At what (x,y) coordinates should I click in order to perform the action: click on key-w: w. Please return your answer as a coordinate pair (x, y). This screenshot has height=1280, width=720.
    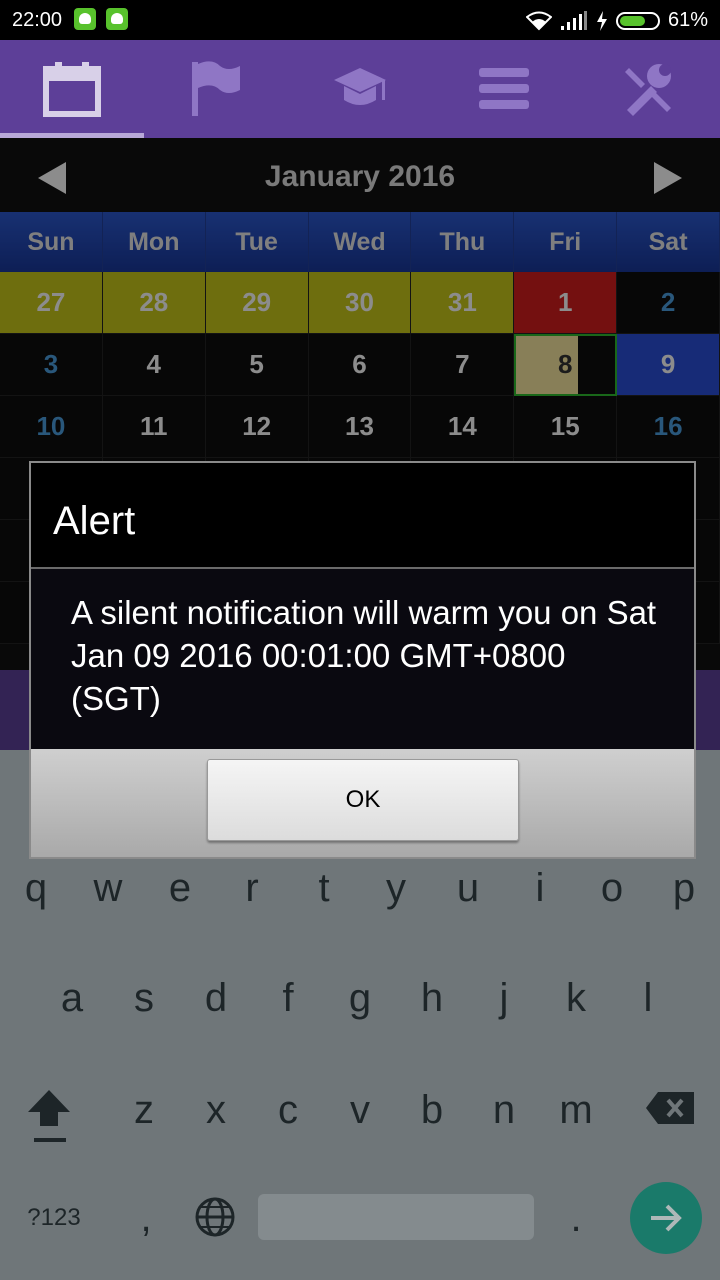
    Looking at the image, I should click on (108, 888).